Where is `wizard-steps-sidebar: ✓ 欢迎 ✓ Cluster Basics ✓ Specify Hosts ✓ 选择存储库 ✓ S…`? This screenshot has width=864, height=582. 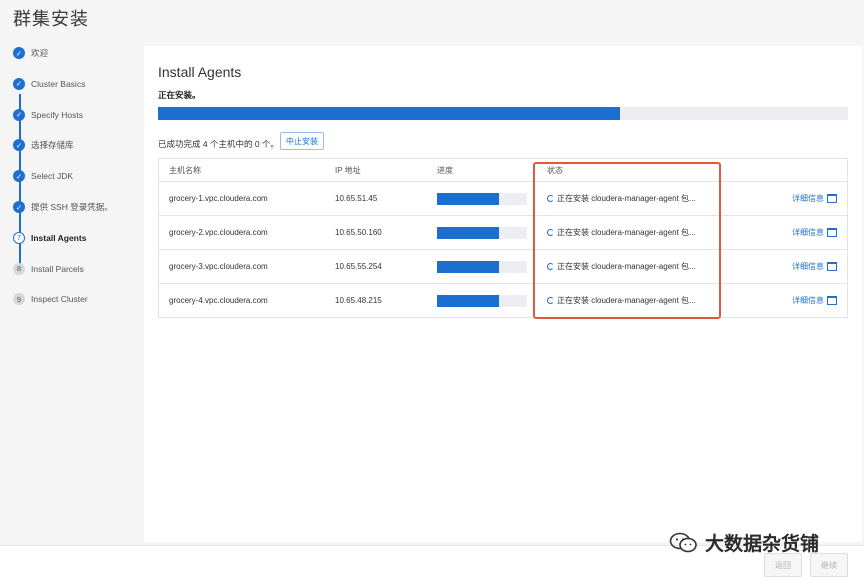 wizard-steps-sidebar: ✓ 欢迎 ✓ Cluster Basics ✓ Specify Hosts ✓ 选择存储库 ✓ S… is located at coordinates (72, 290).